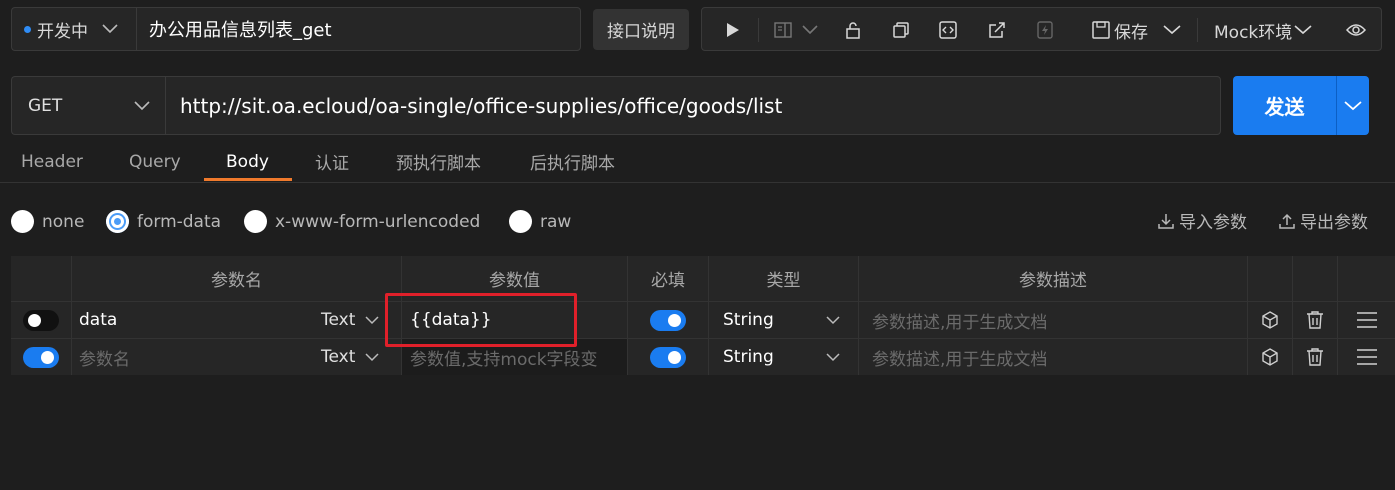 The image size is (1395, 490). I want to click on send-options-button, so click(1352, 105).